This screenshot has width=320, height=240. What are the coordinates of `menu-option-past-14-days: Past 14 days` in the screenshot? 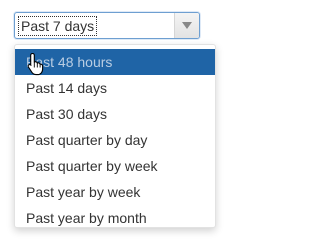 It's located at (115, 88).